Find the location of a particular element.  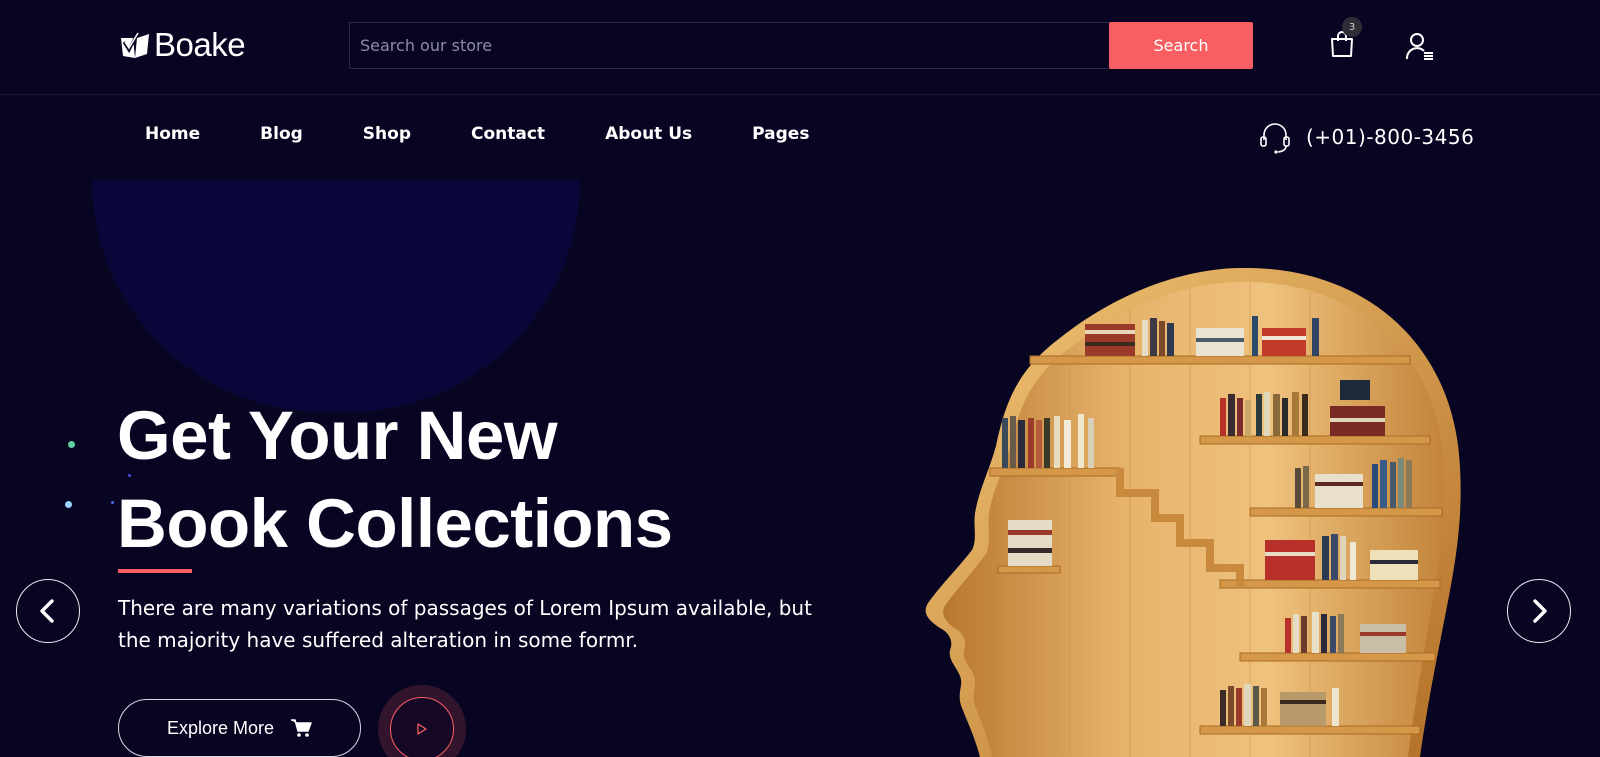

logo: Boake is located at coordinates (182, 44).